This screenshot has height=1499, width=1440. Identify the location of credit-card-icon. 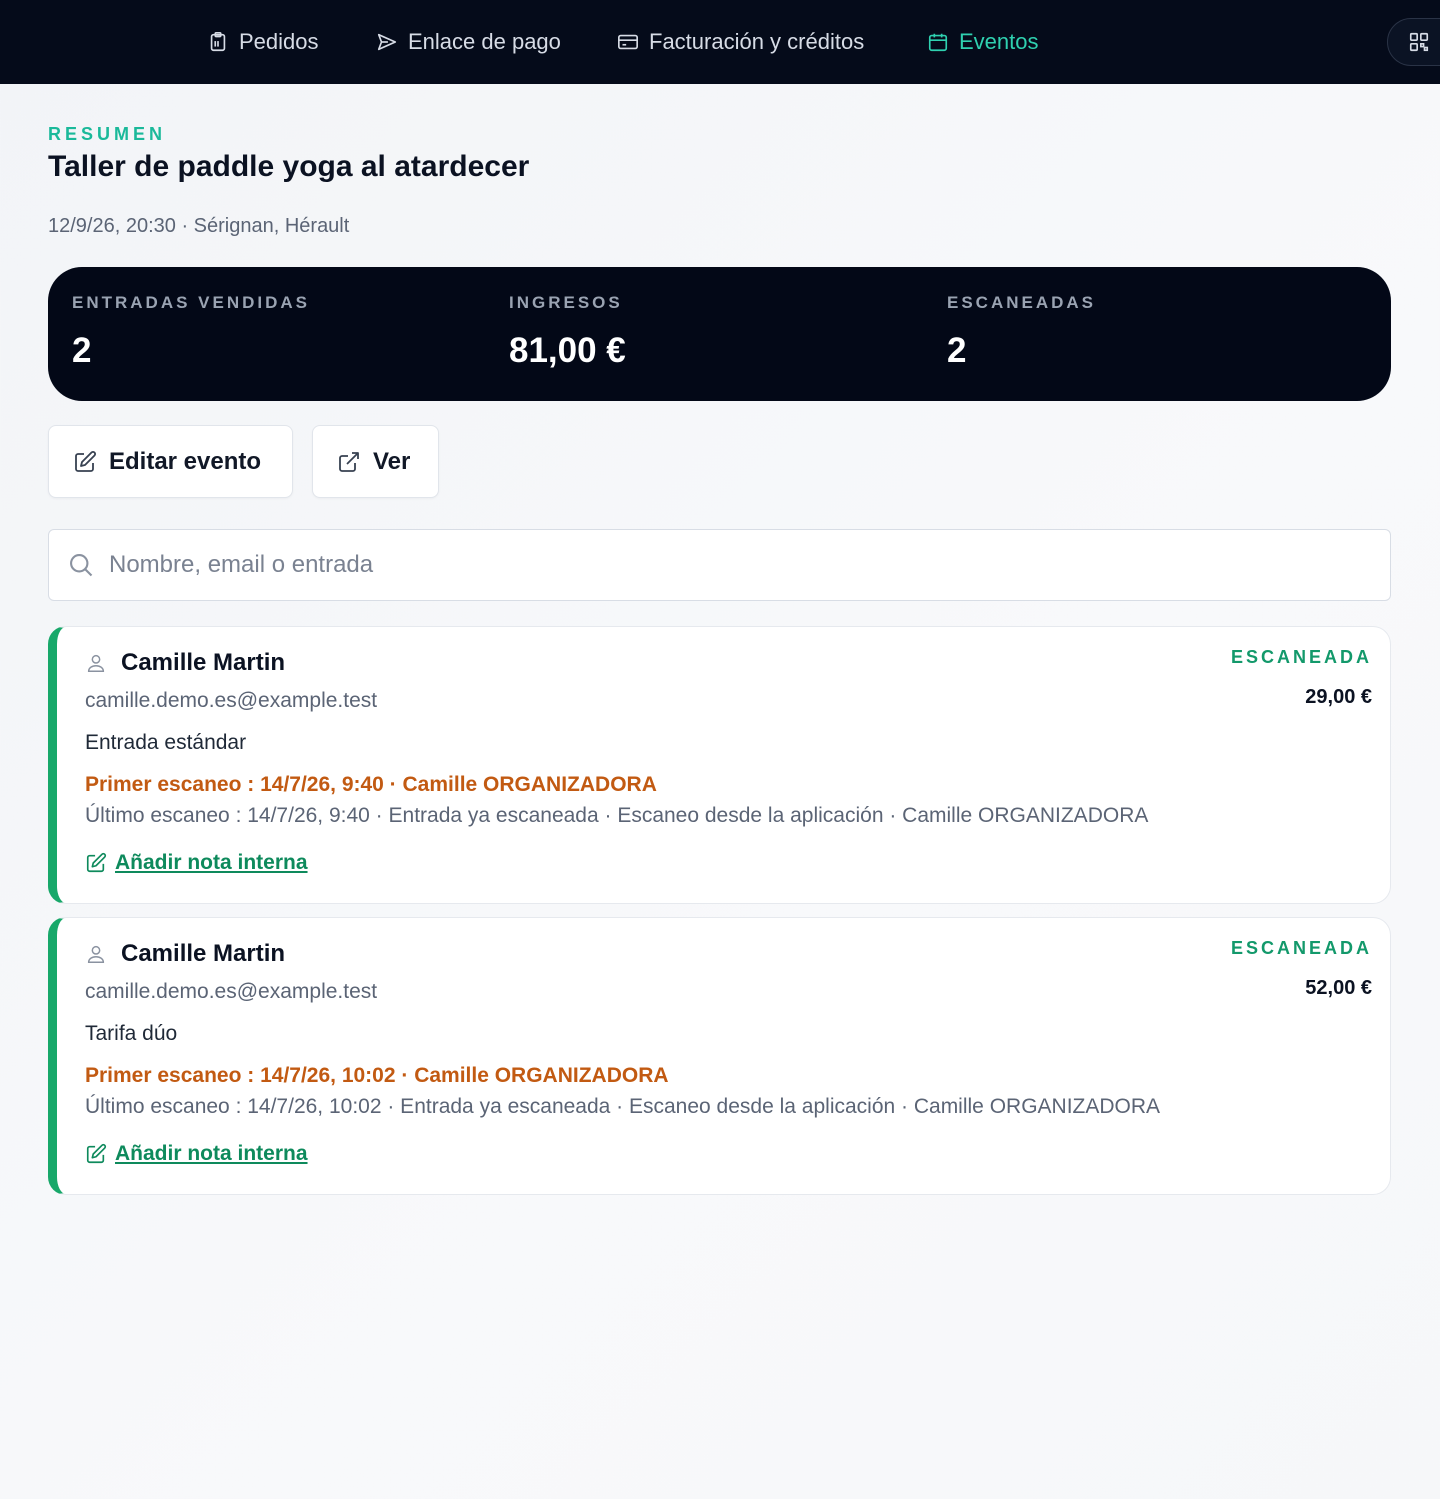
(628, 42).